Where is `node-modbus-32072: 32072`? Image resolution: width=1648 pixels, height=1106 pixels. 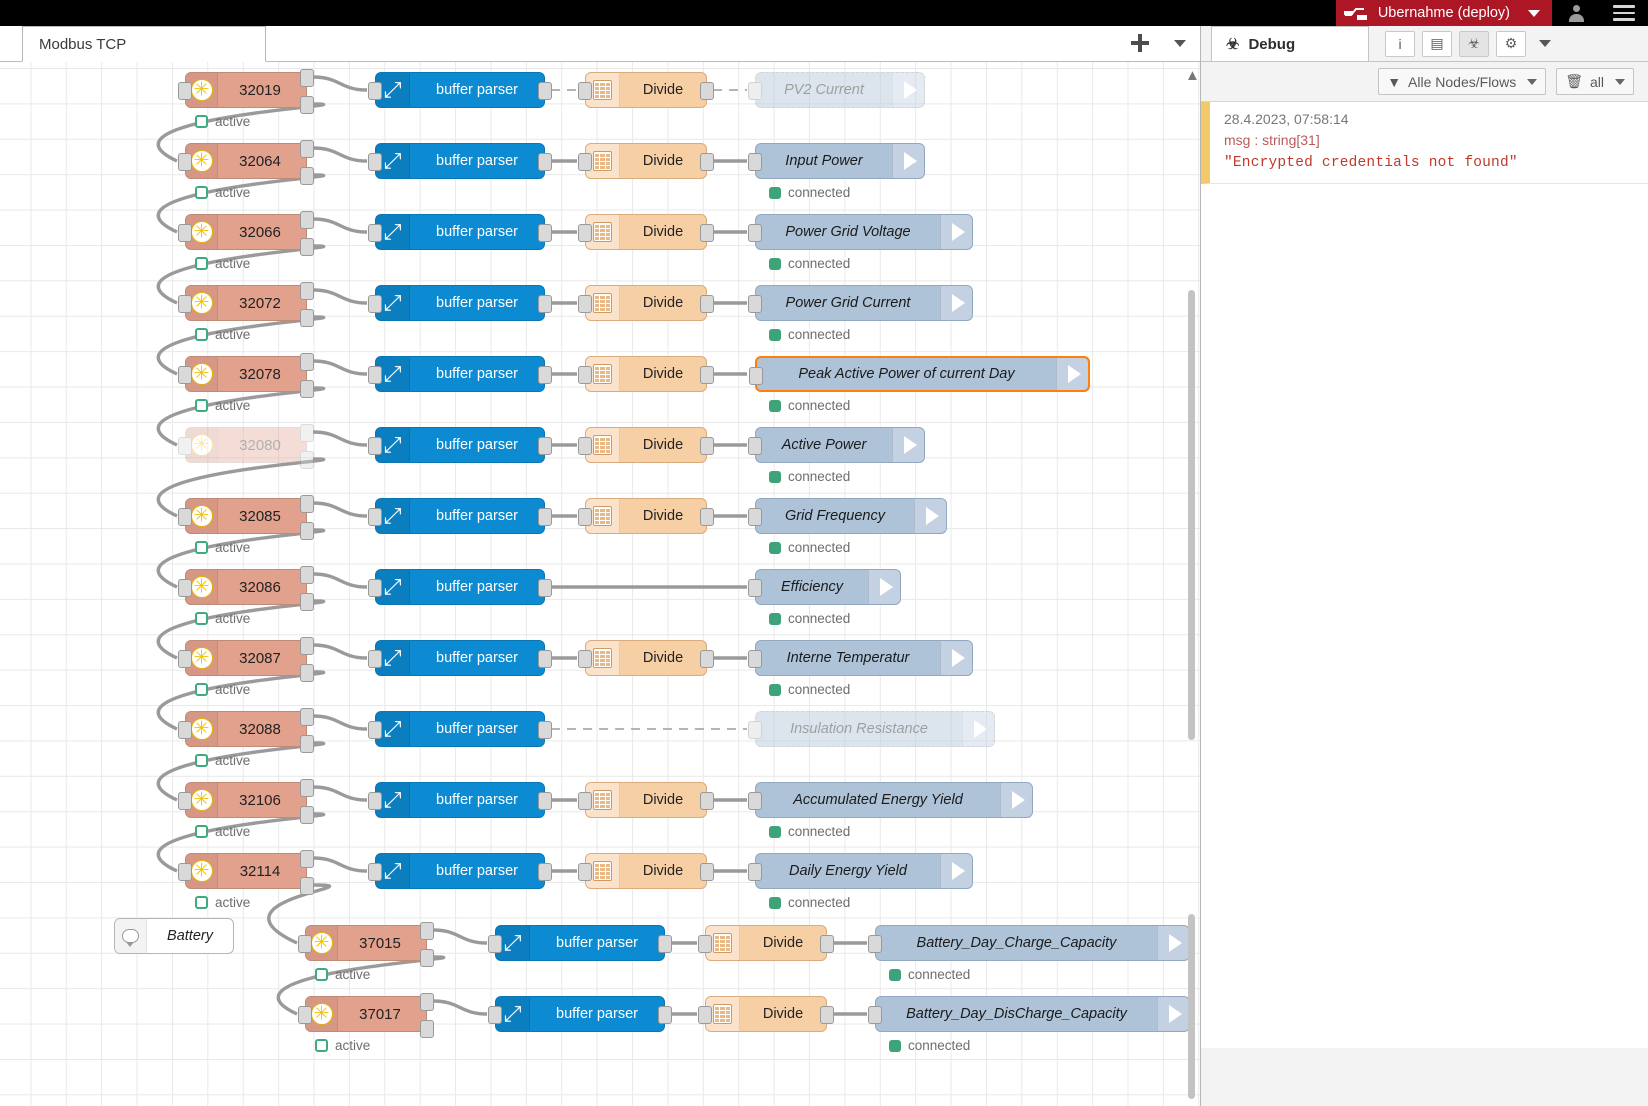
node-modbus-32072: 32072 is located at coordinates (246, 304).